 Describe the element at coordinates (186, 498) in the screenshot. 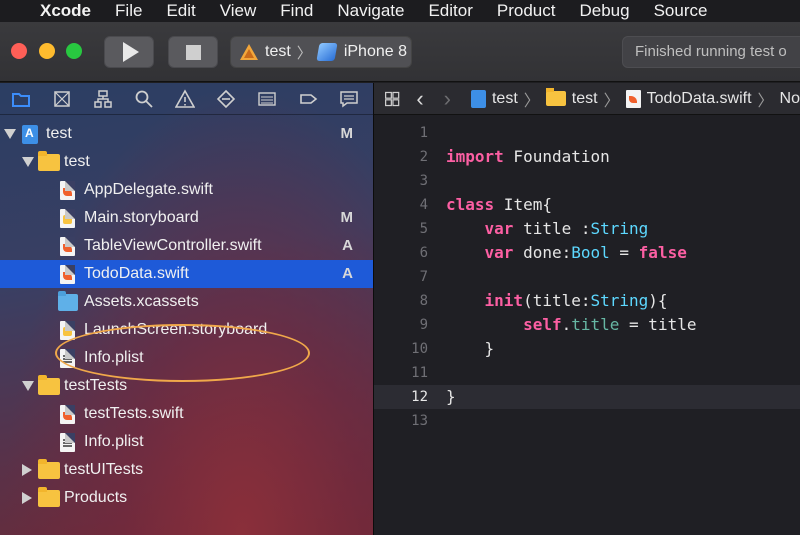

I see `file-tree-row: Products` at that location.